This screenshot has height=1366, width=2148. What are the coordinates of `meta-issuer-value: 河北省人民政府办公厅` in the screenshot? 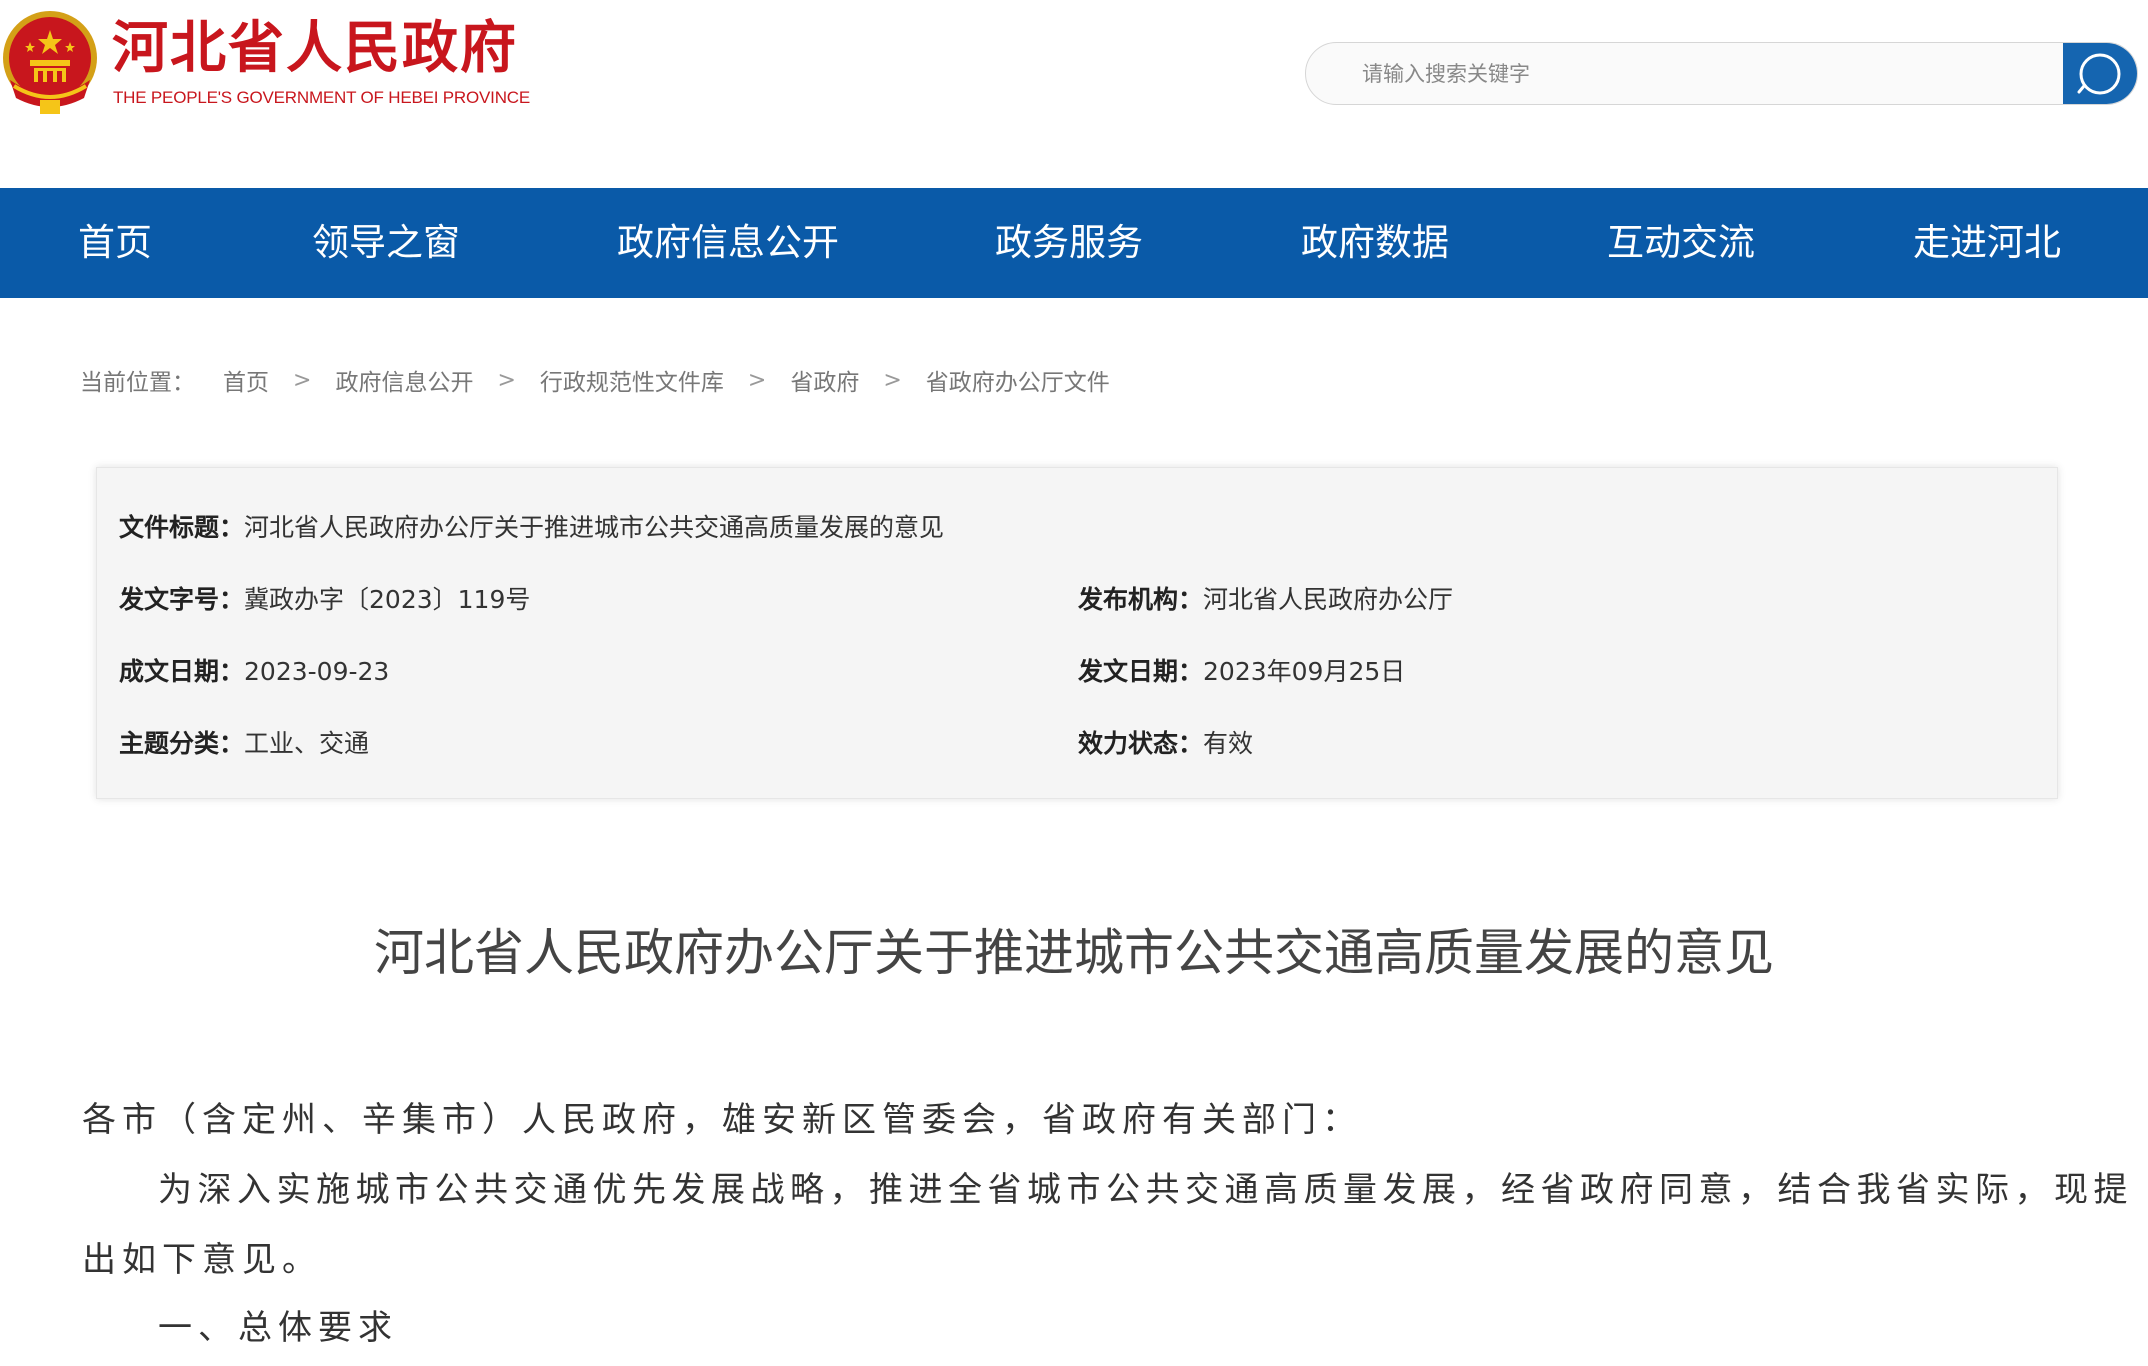 It's located at (1328, 599).